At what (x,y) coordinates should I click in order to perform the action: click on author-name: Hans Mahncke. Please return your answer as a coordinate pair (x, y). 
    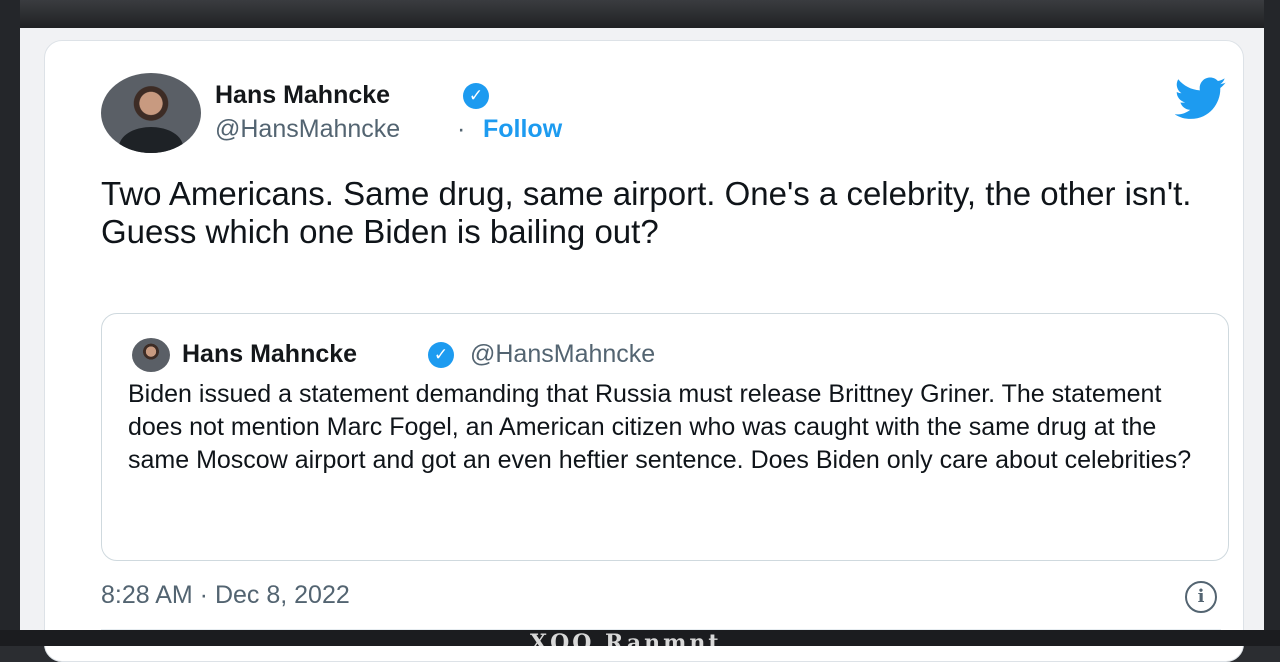
    Looking at the image, I should click on (302, 95).